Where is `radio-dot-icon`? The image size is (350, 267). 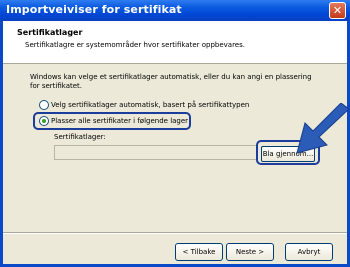
radio-dot-icon is located at coordinates (44, 121).